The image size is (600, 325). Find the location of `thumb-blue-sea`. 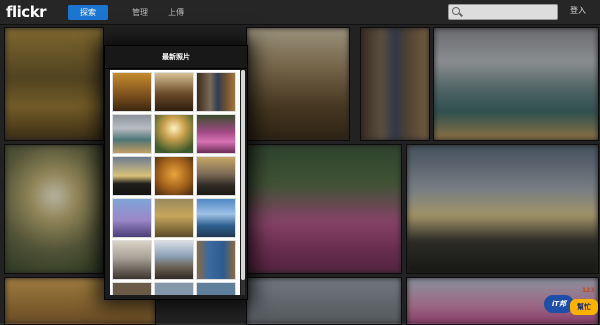

thumb-blue-sea is located at coordinates (216, 218).